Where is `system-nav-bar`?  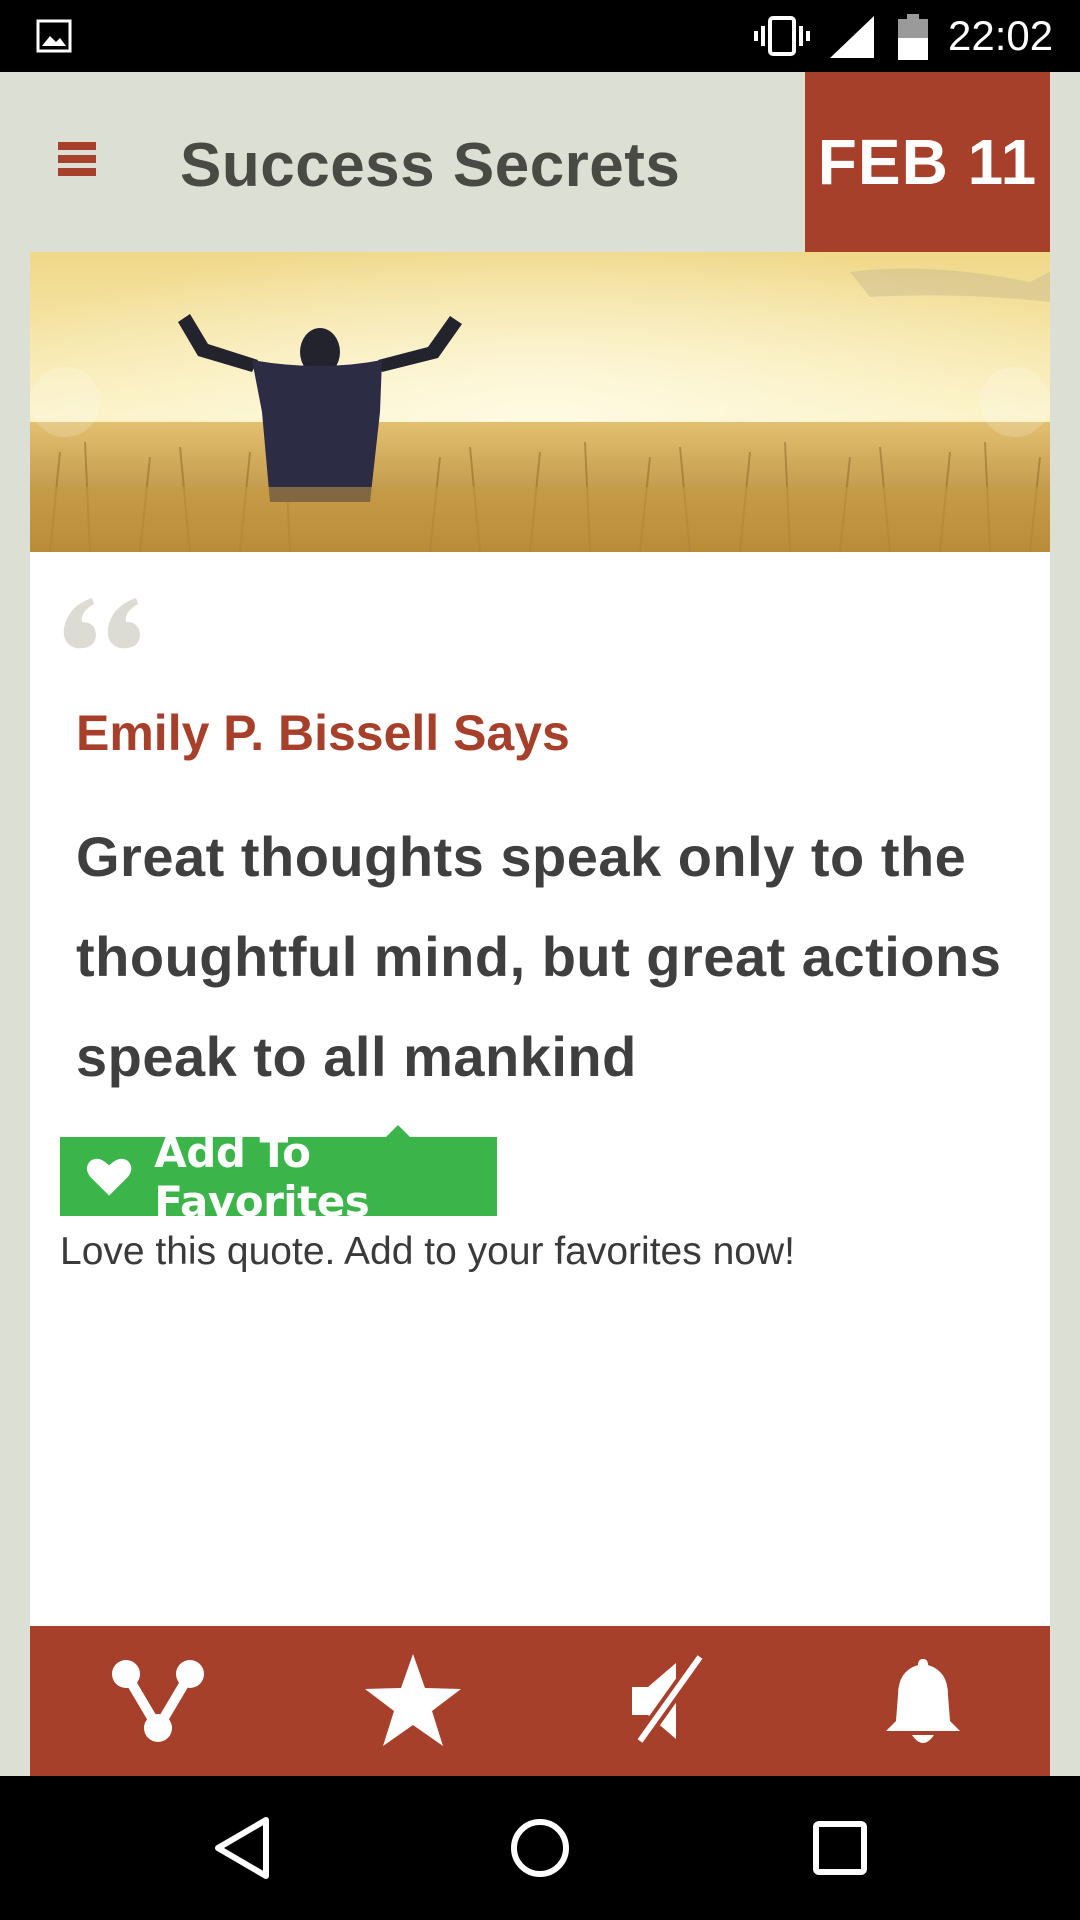
system-nav-bar is located at coordinates (540, 1848).